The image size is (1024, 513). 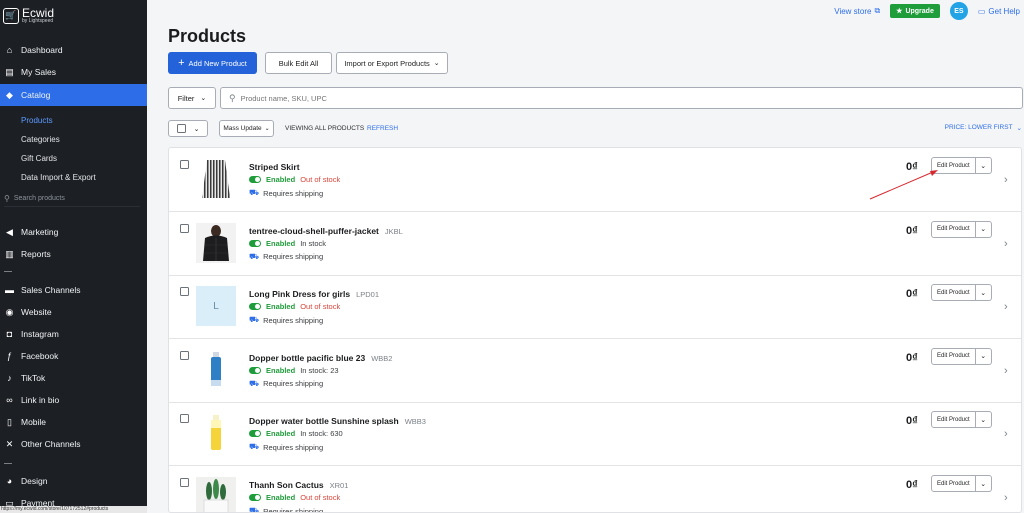 What do you see at coordinates (28, 15) in the screenshot?
I see `ecwid-logo: 🛒 Ecwid by Lightspeed` at bounding box center [28, 15].